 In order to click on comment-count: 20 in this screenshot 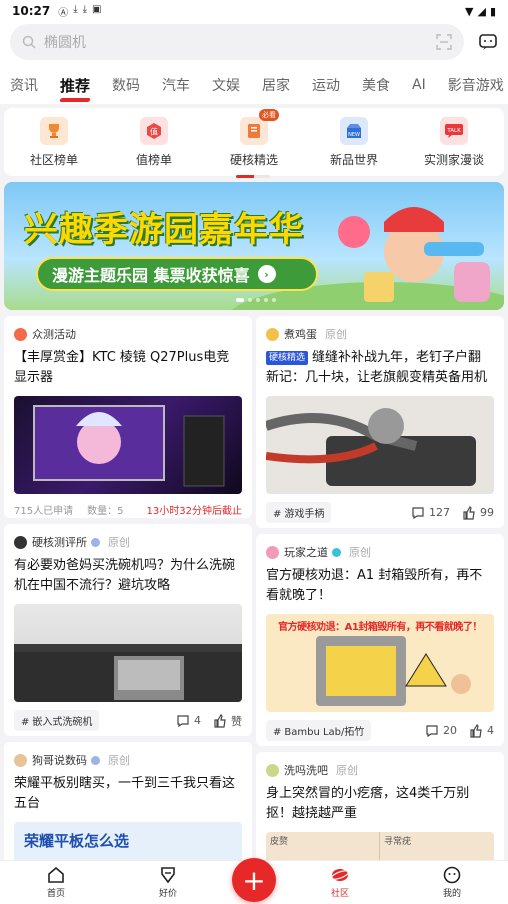, I will do `click(441, 731)`.